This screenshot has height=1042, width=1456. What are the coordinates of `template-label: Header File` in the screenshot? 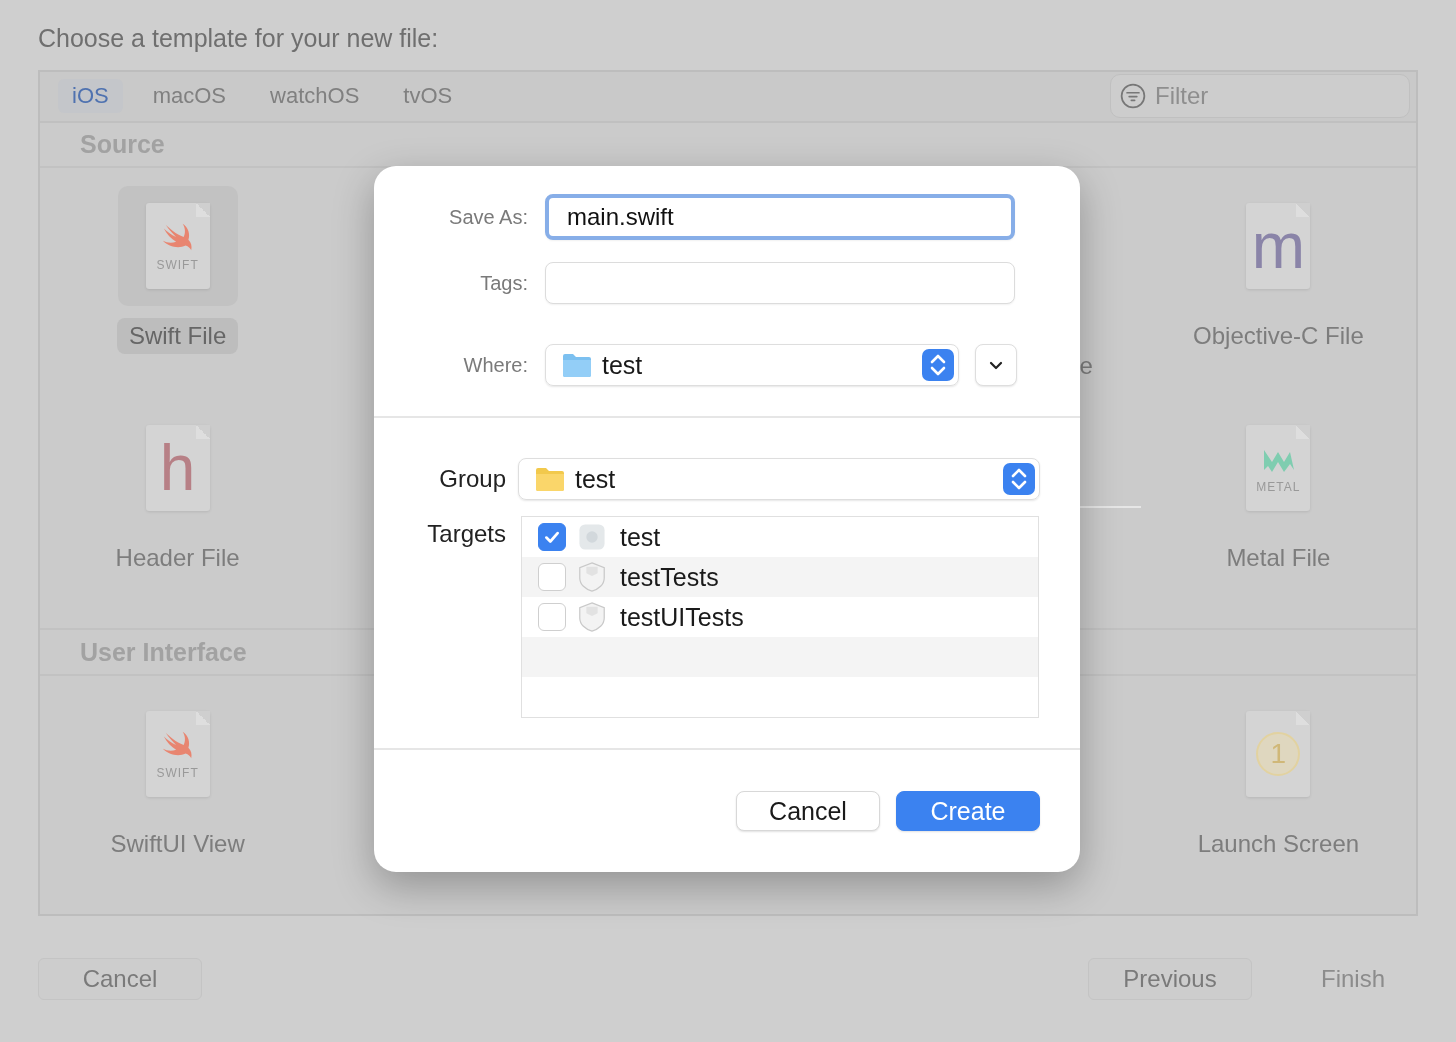 It's located at (177, 558).